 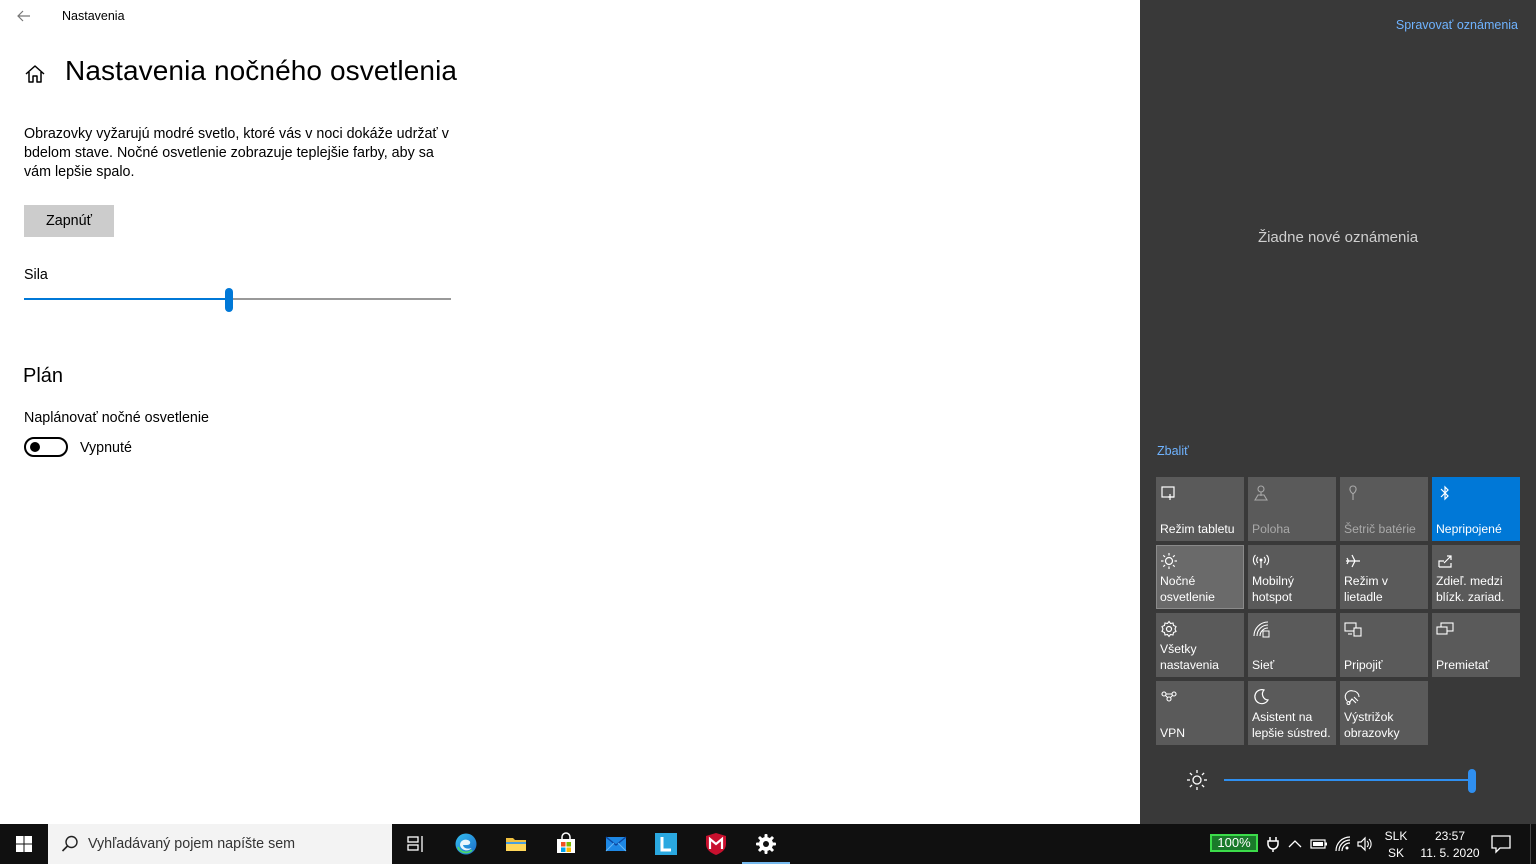 I want to click on quick-action-label: Mobilný hotspot, so click(x=1273, y=589).